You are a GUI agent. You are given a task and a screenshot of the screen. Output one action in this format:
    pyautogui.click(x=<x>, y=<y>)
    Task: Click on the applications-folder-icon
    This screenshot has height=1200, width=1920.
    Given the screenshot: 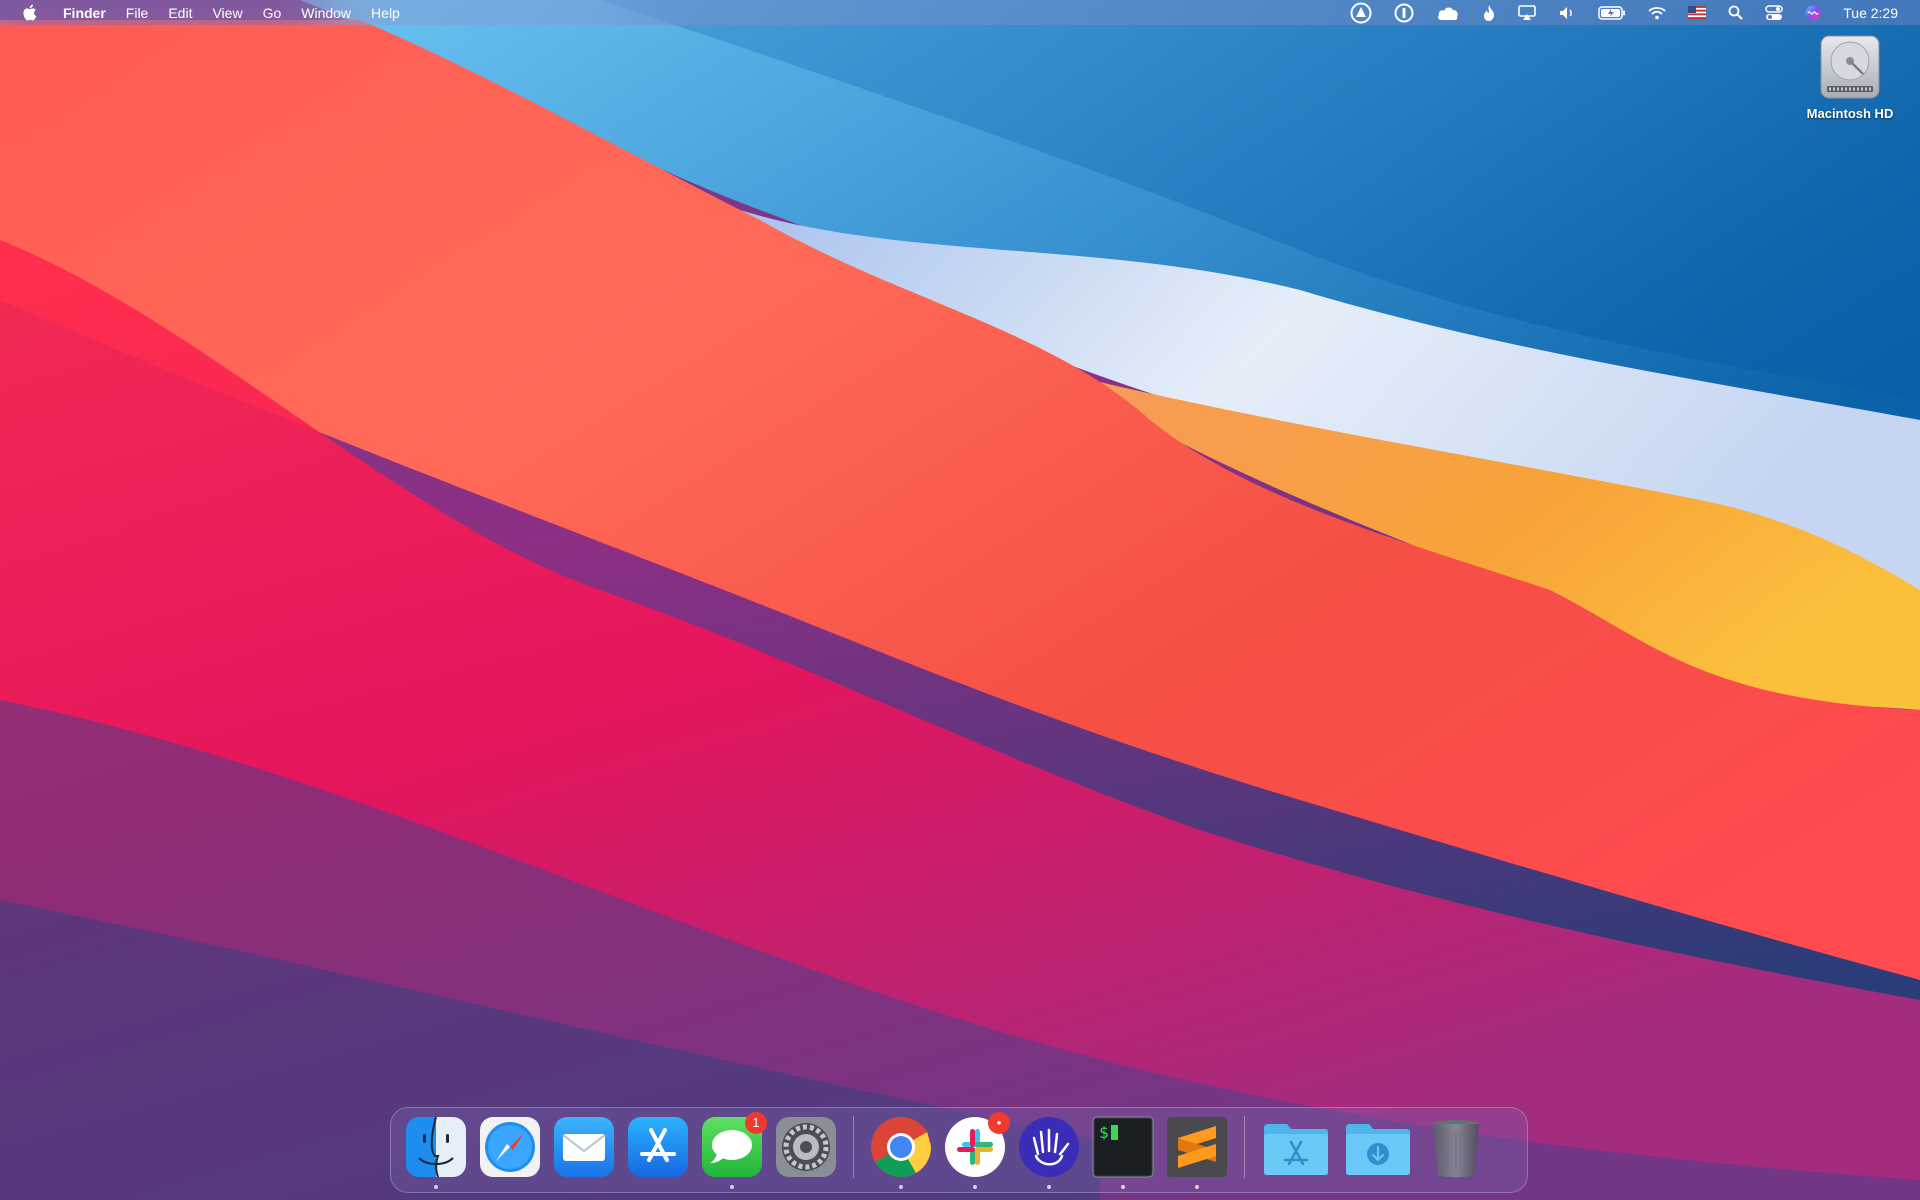 What is the action you would take?
    pyautogui.click(x=1296, y=1149)
    